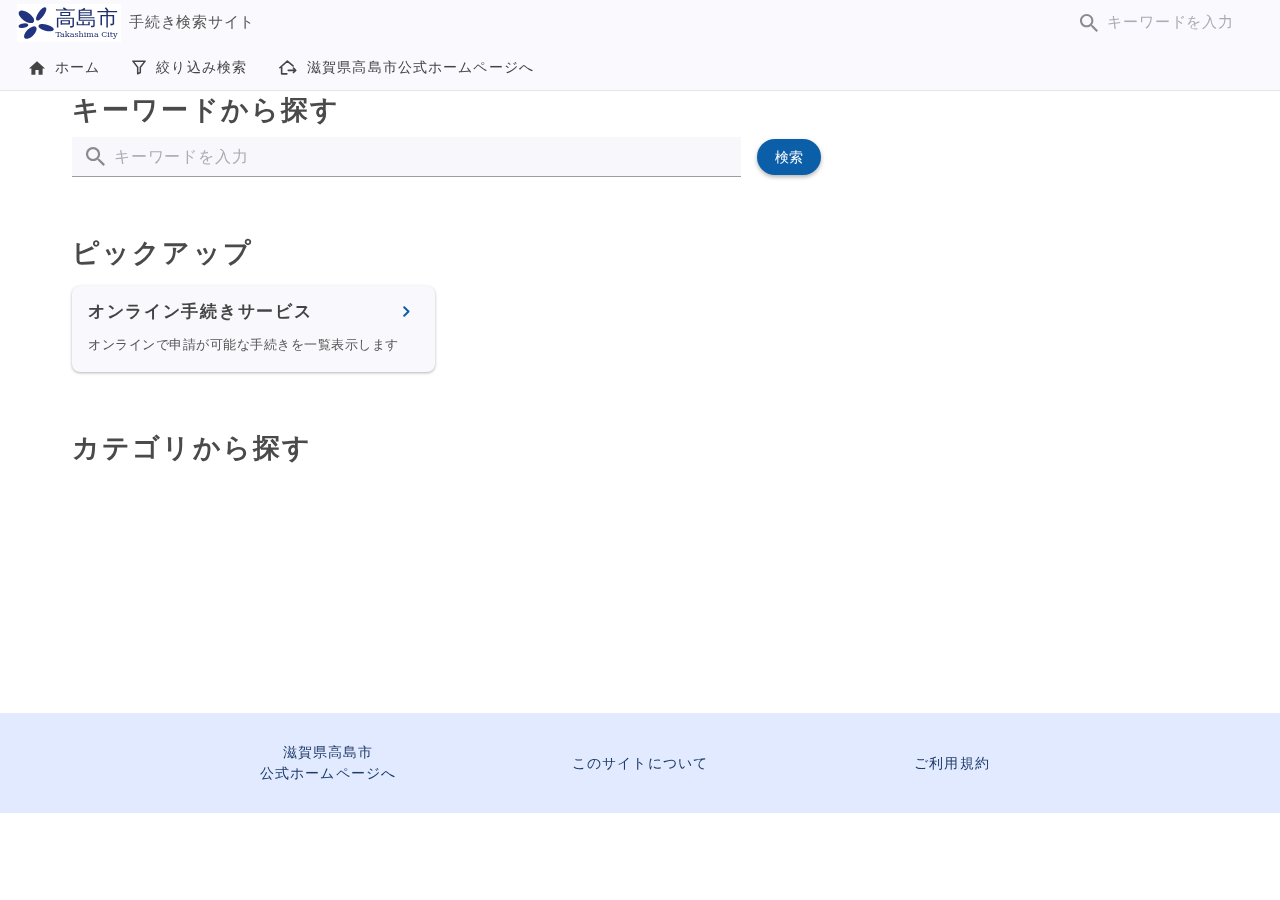  I want to click on house-arrow-icon, so click(288, 67).